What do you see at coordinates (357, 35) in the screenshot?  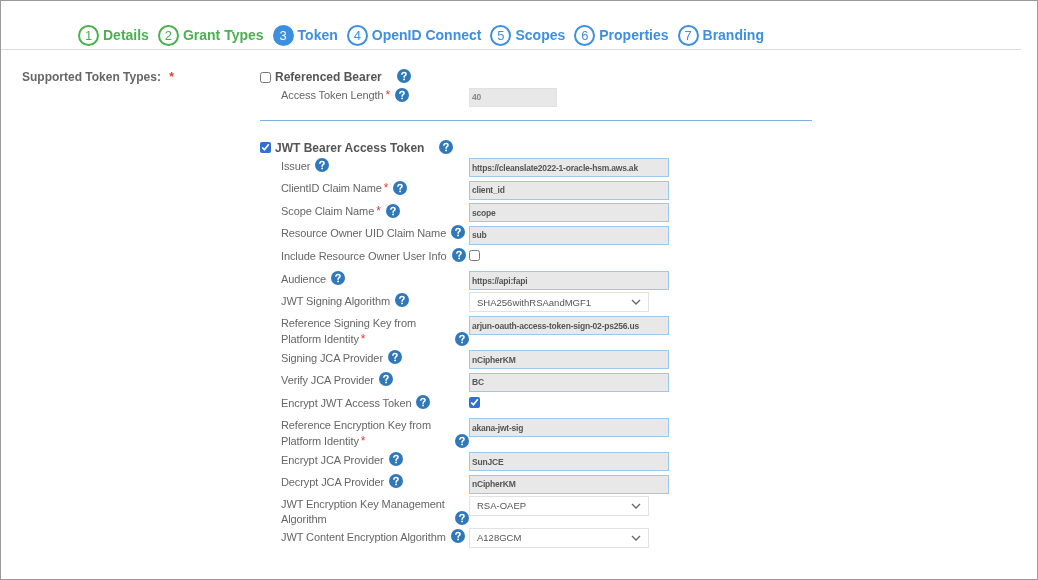 I see `step-number: 4` at bounding box center [357, 35].